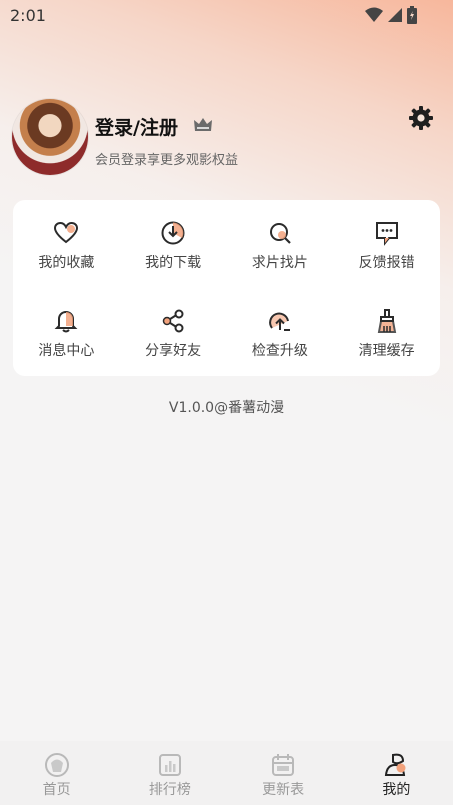  I want to click on gear-icon, so click(421, 118).